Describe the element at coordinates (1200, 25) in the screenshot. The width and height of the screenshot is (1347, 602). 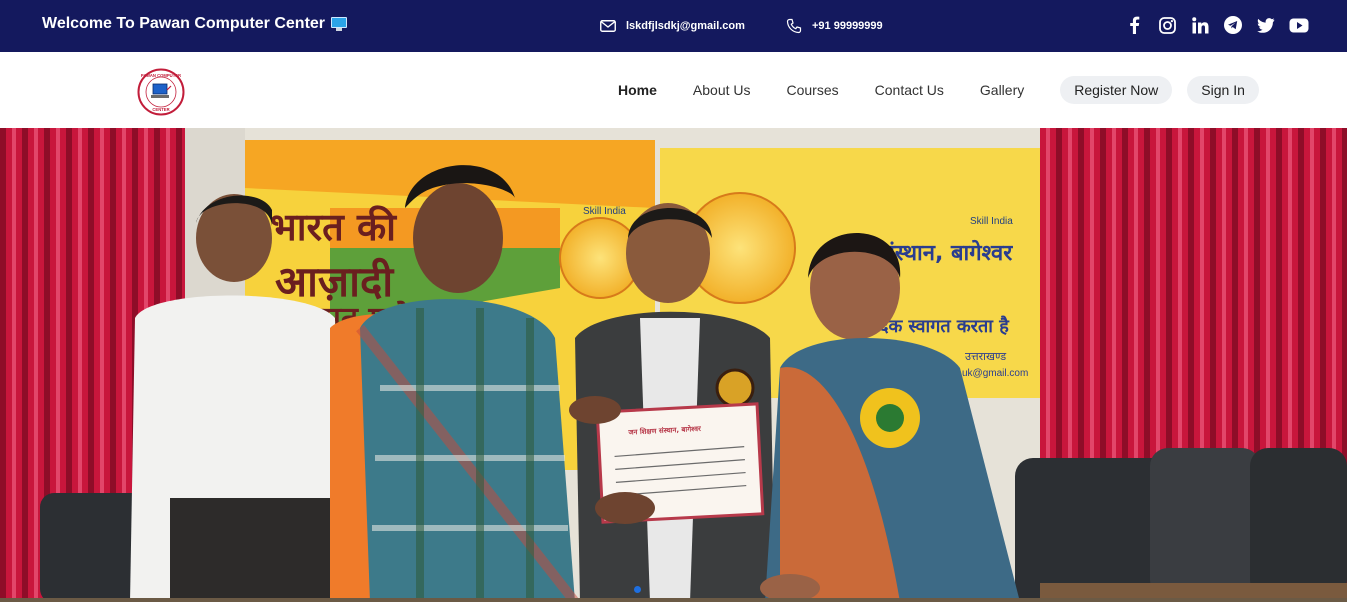
I see `linkedin-icon` at that location.